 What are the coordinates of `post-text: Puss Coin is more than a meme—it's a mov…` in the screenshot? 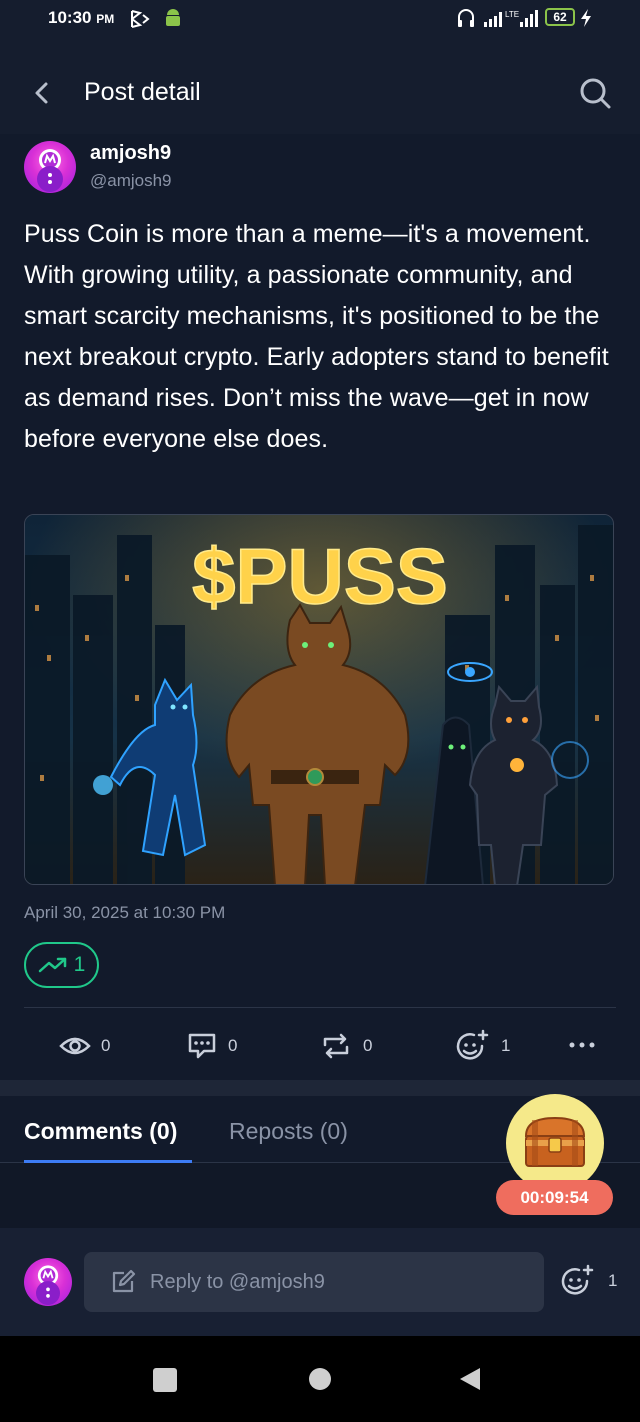 It's located at (316, 336).